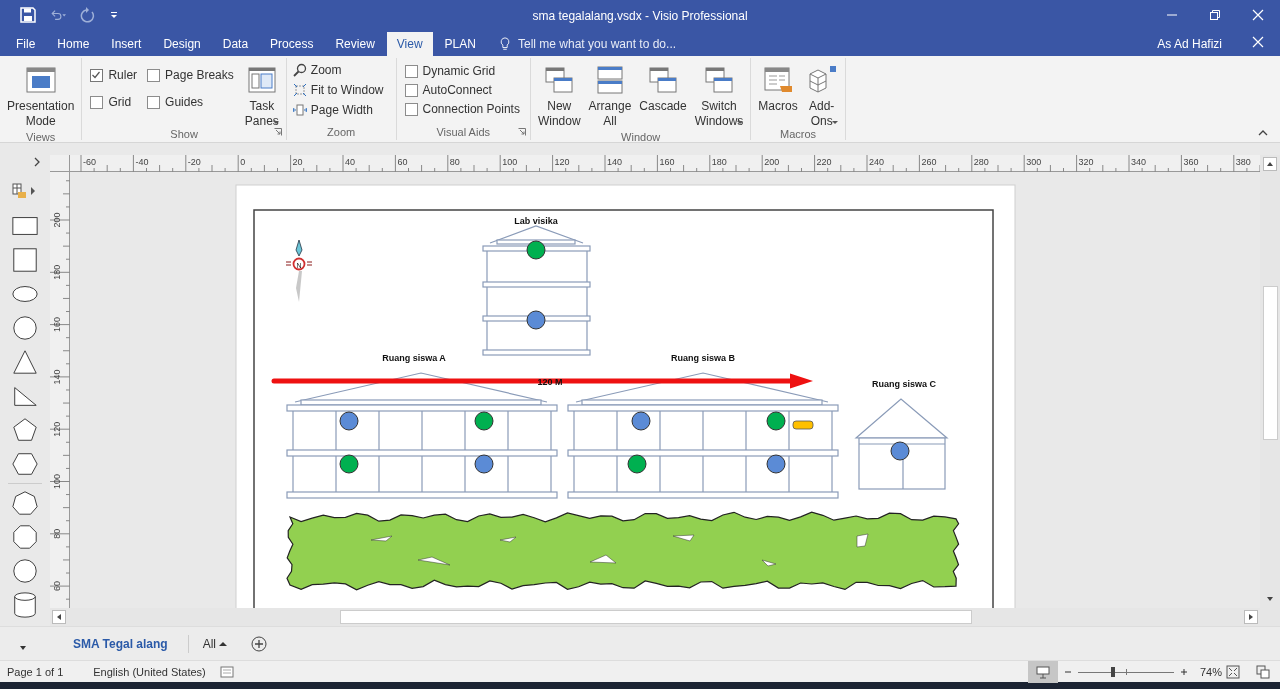 The height and width of the screenshot is (689, 1280). I want to click on ribbon-tab: Process, so click(292, 44).